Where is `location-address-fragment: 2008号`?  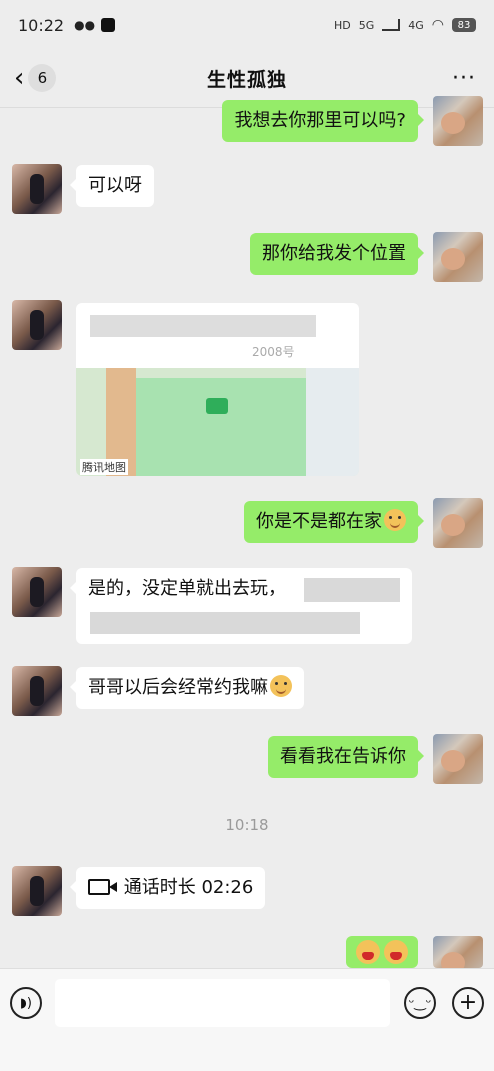 location-address-fragment: 2008号 is located at coordinates (273, 352).